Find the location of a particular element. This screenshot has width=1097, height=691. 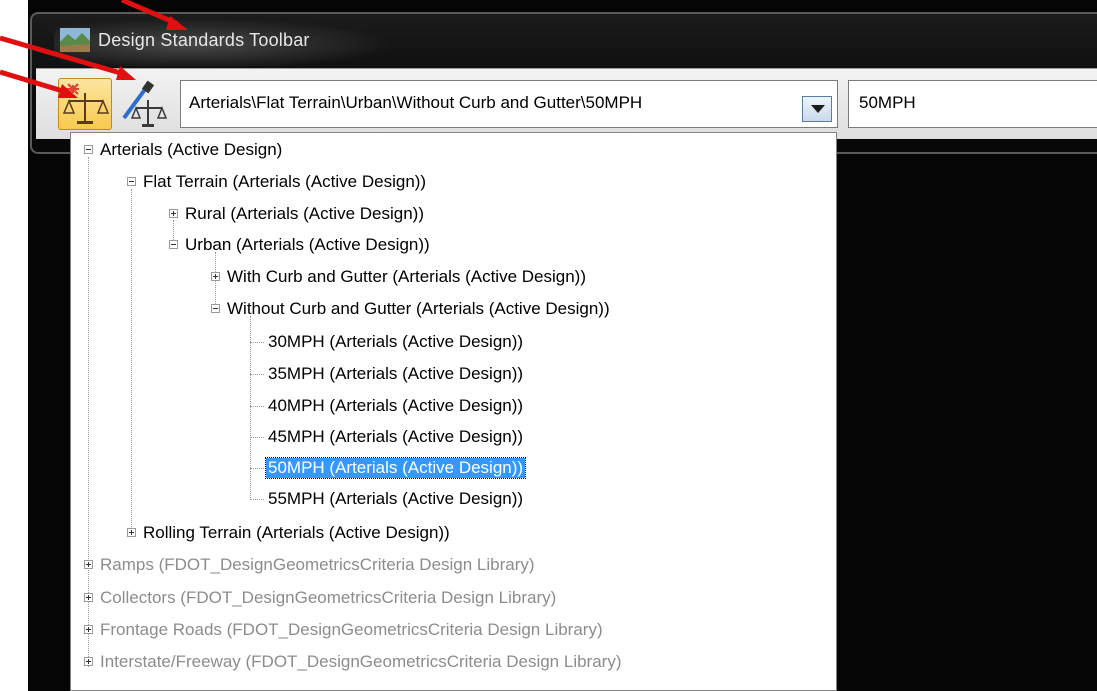

tree-node-30mph: 30MPH (Arterials (Active Design)) is located at coordinates (395, 342).